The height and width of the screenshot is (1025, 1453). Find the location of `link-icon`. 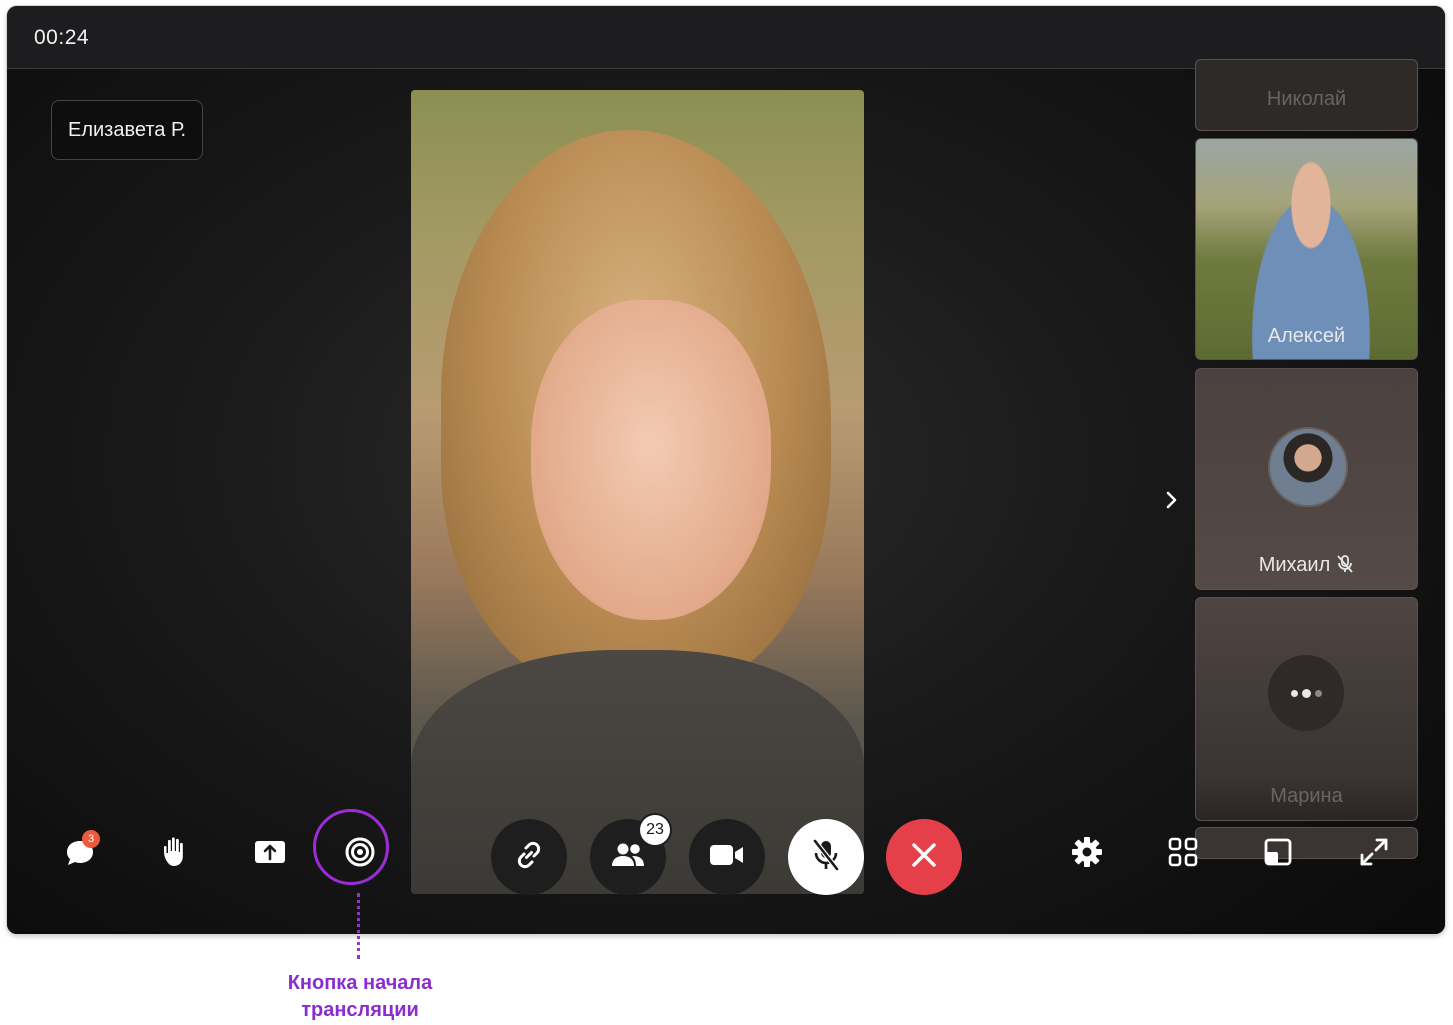

link-icon is located at coordinates (529, 857).